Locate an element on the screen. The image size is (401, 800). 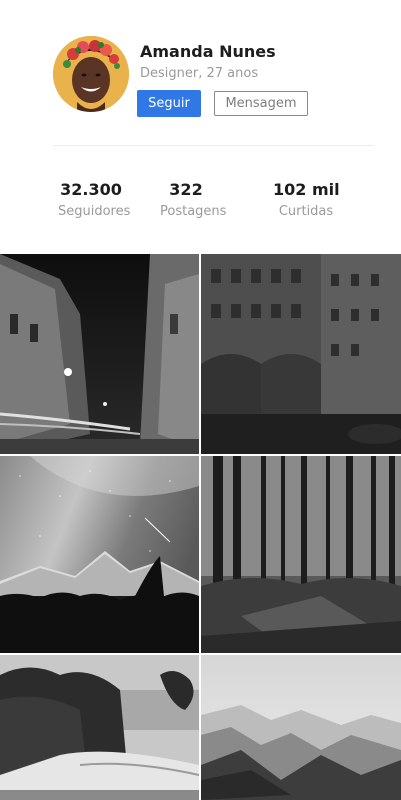
coastal-waterfall-photo is located at coordinates (99, 727).